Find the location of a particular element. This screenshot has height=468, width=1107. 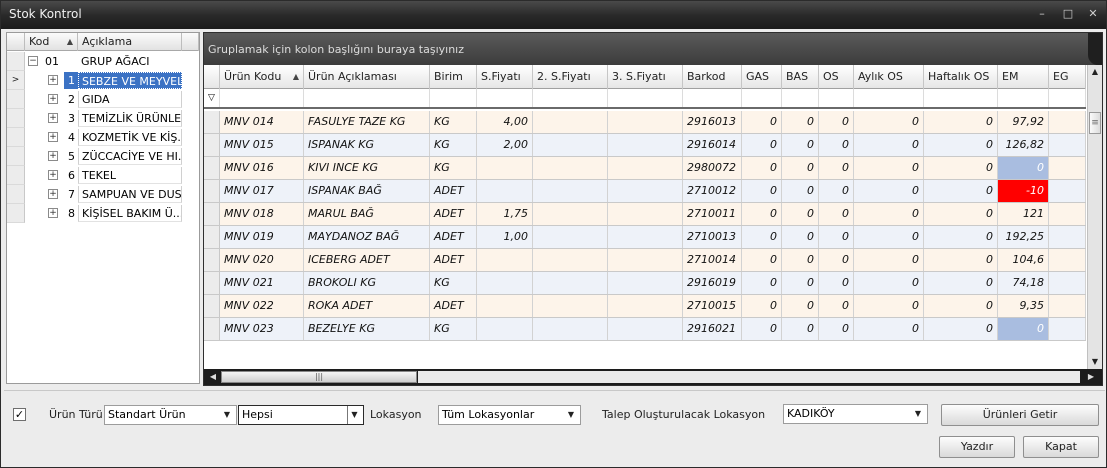

lokasyon-combo: Tüm Lokasyonlar ▼ is located at coordinates (509, 415).